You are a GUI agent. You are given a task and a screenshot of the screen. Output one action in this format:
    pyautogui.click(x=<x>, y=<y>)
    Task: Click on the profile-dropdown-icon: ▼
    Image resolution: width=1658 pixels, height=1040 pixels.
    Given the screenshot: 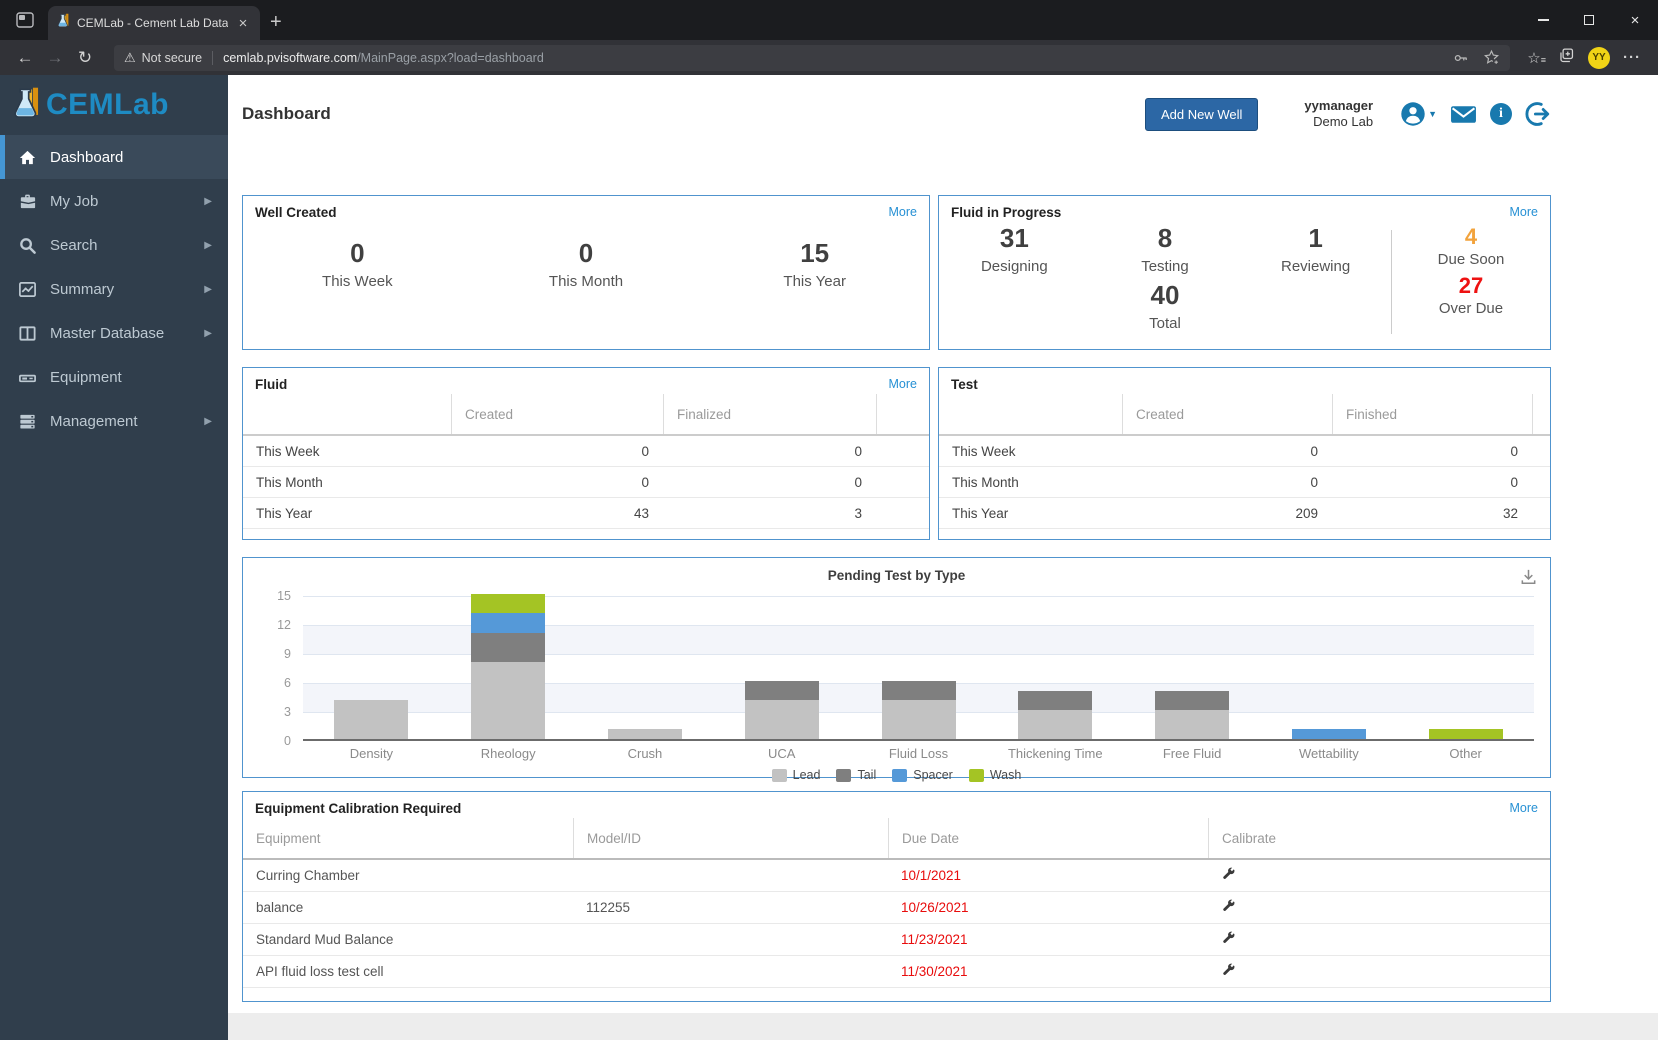 What is the action you would take?
    pyautogui.click(x=1418, y=114)
    